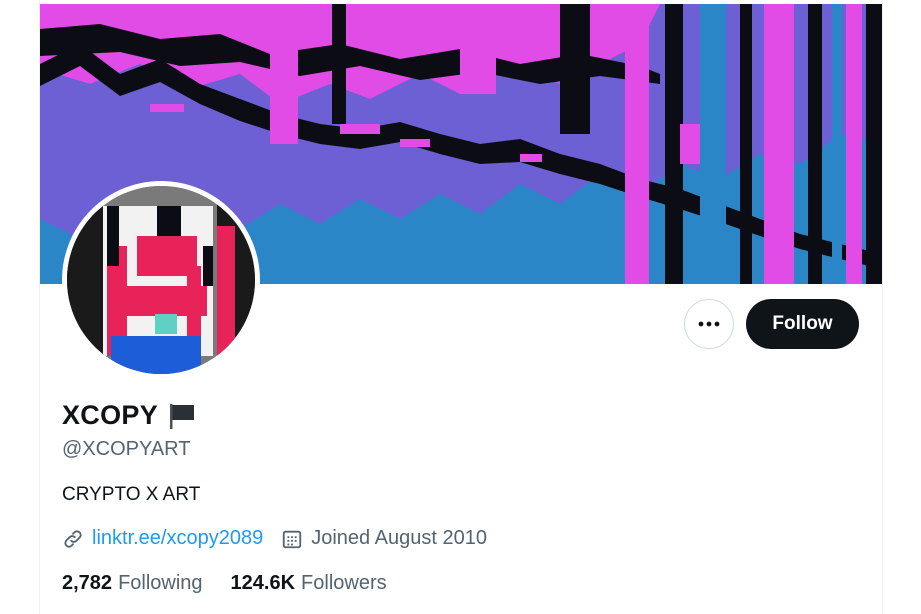  What do you see at coordinates (87, 583) in the screenshot?
I see `following-count: 2,782` at bounding box center [87, 583].